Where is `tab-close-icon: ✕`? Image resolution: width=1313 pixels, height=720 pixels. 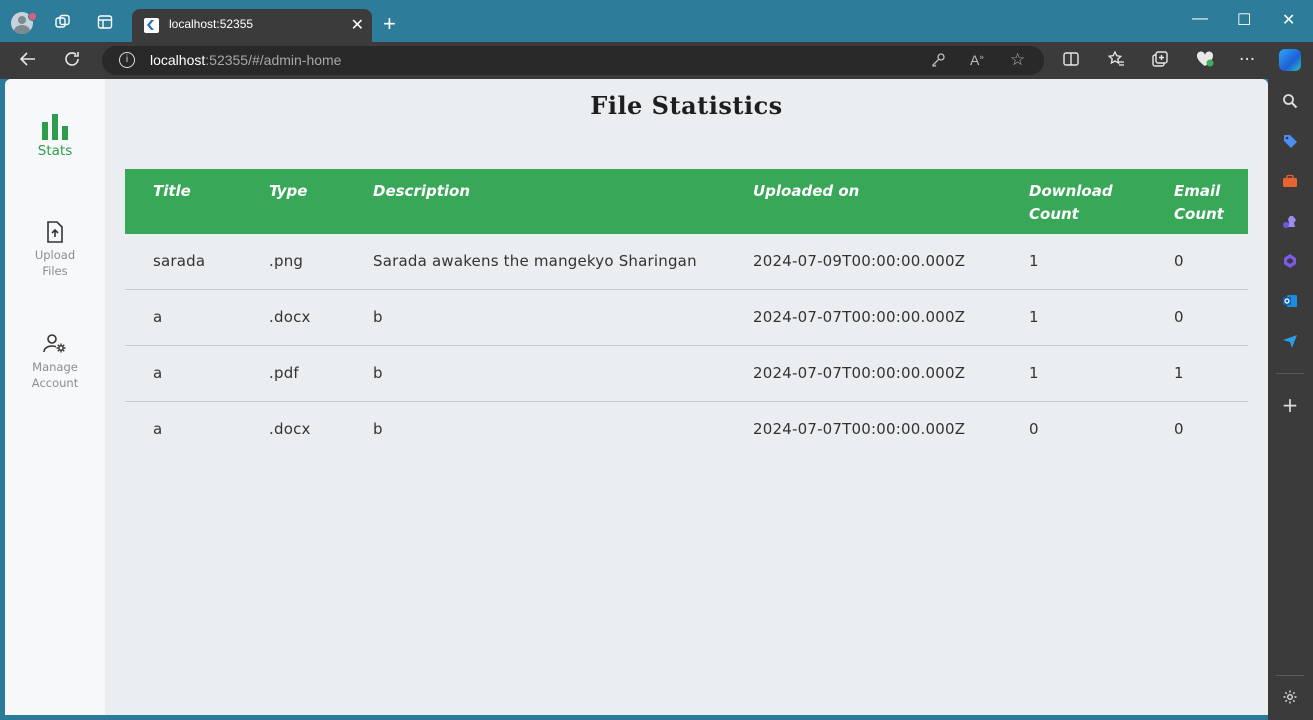 tab-close-icon: ✕ is located at coordinates (357, 24).